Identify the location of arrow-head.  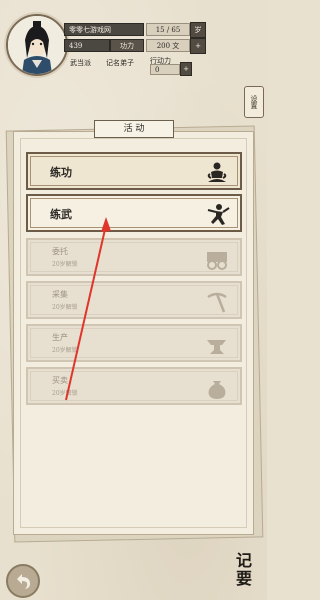
(106, 224).